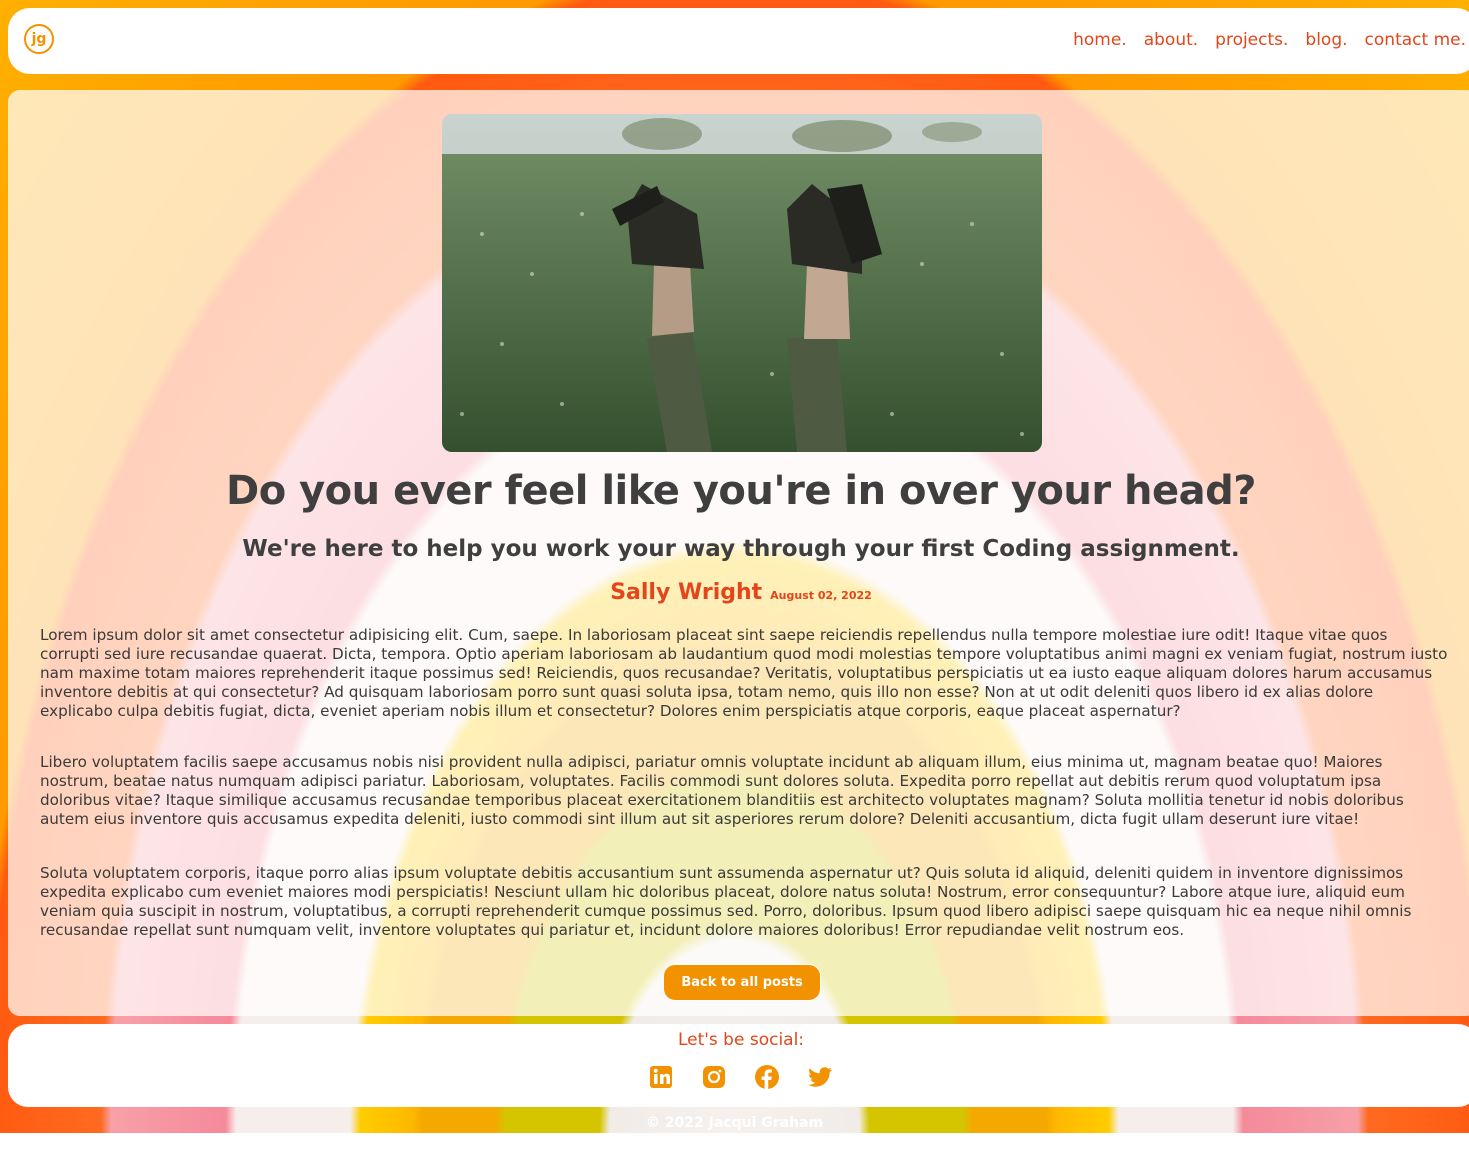 This screenshot has width=1469, height=1152. Describe the element at coordinates (767, 1077) in the screenshot. I see `facebook-icon` at that location.